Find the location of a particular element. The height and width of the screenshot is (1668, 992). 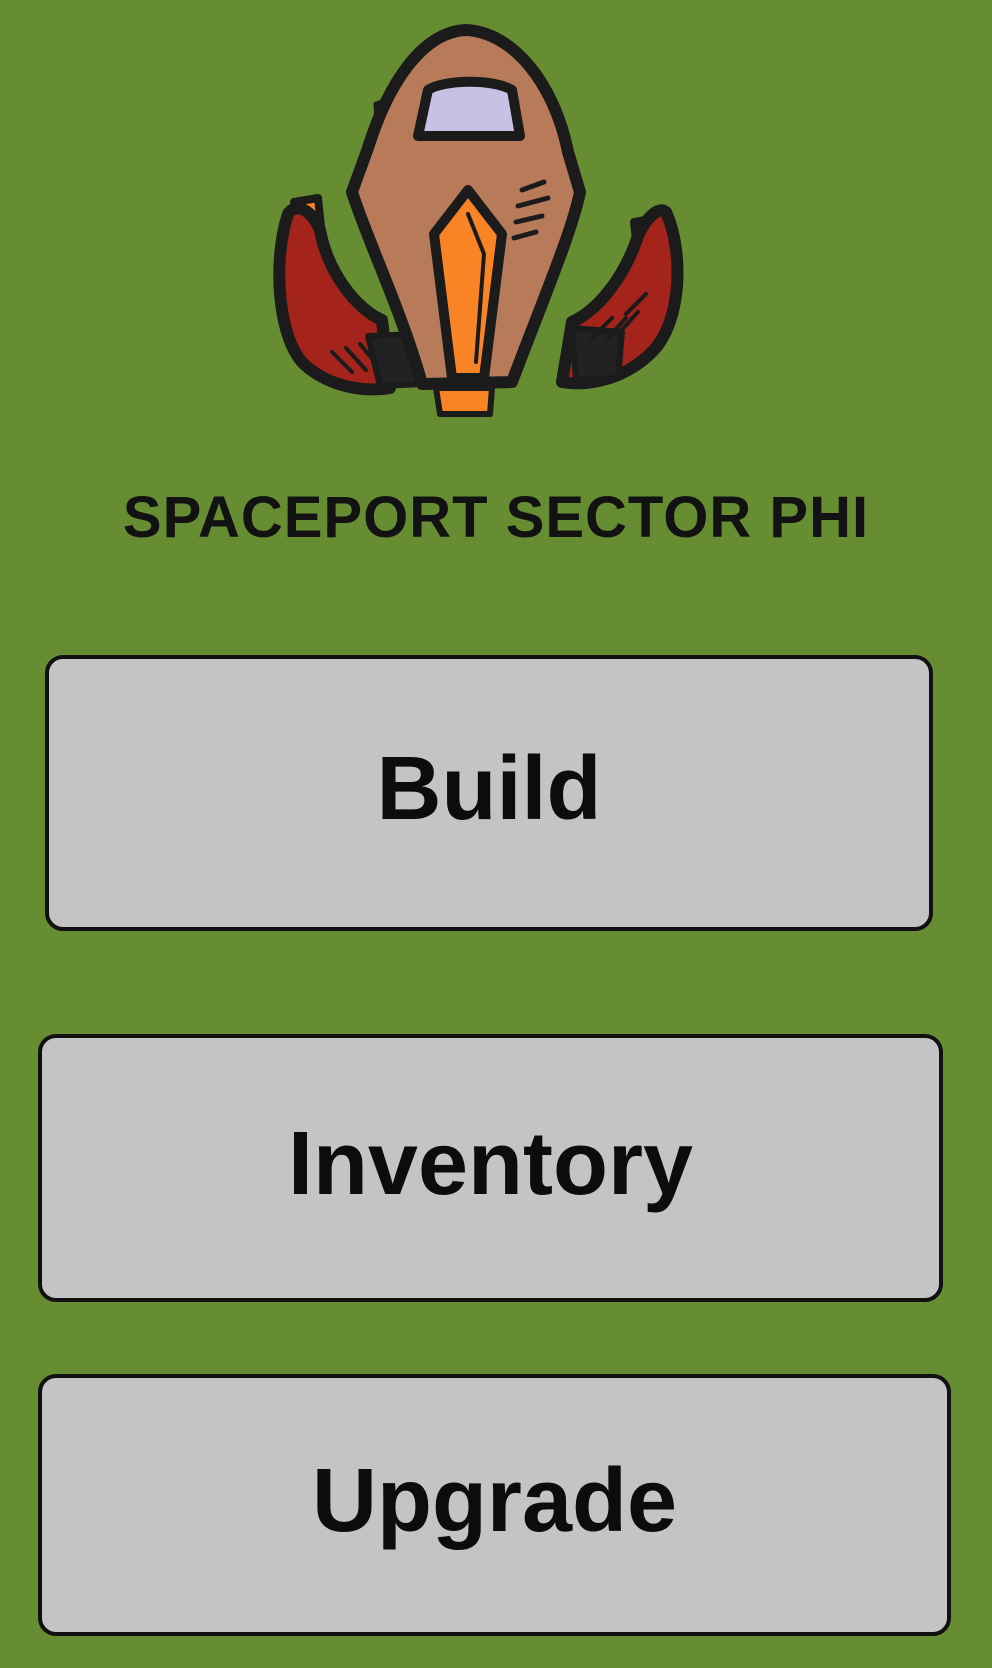

build-button: Build is located at coordinates (489, 793).